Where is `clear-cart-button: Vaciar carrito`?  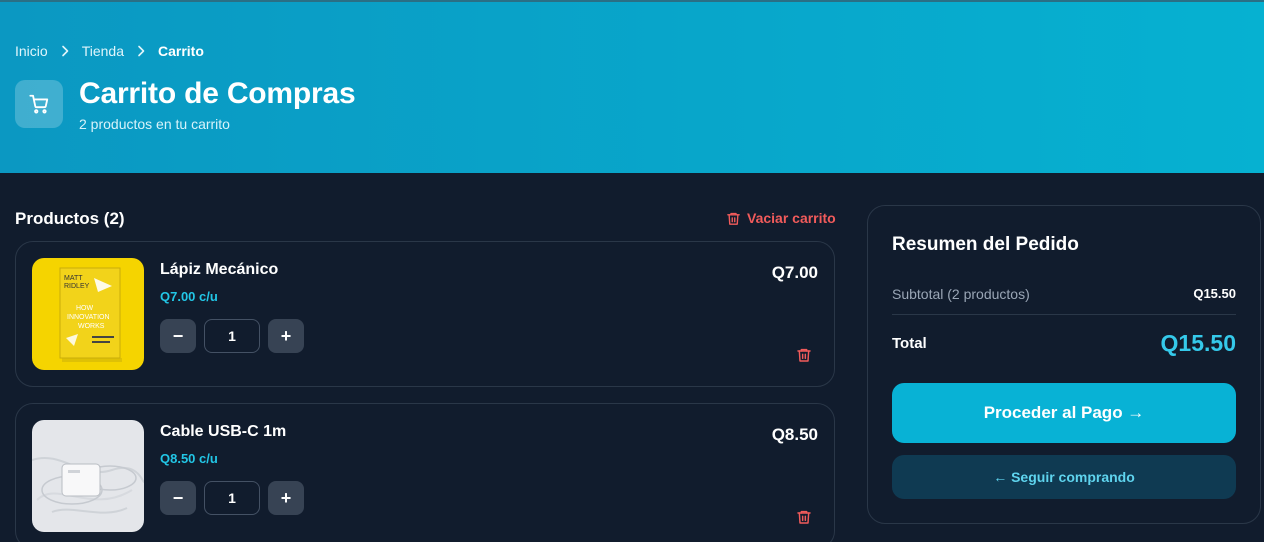
clear-cart-button: Vaciar carrito is located at coordinates (781, 218).